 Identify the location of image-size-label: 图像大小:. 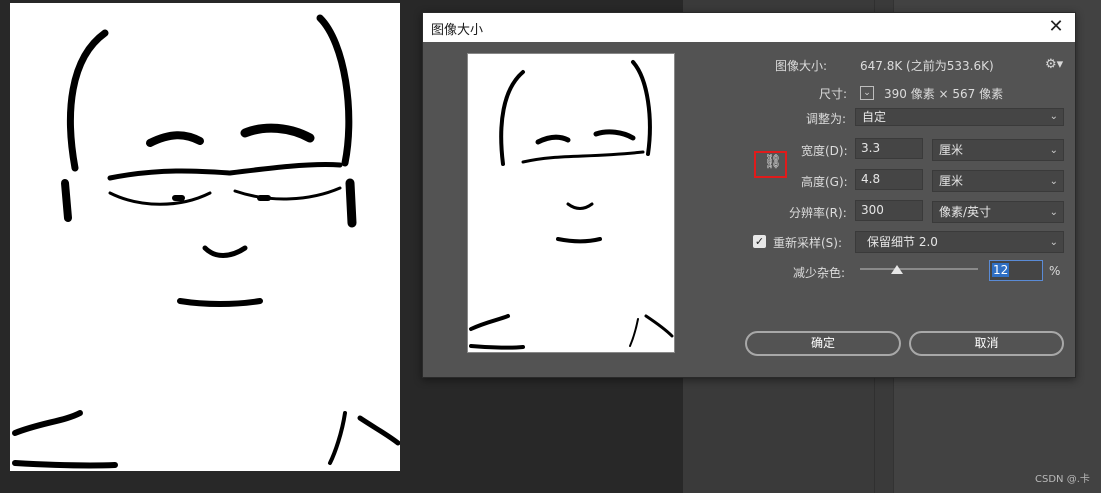
(801, 66).